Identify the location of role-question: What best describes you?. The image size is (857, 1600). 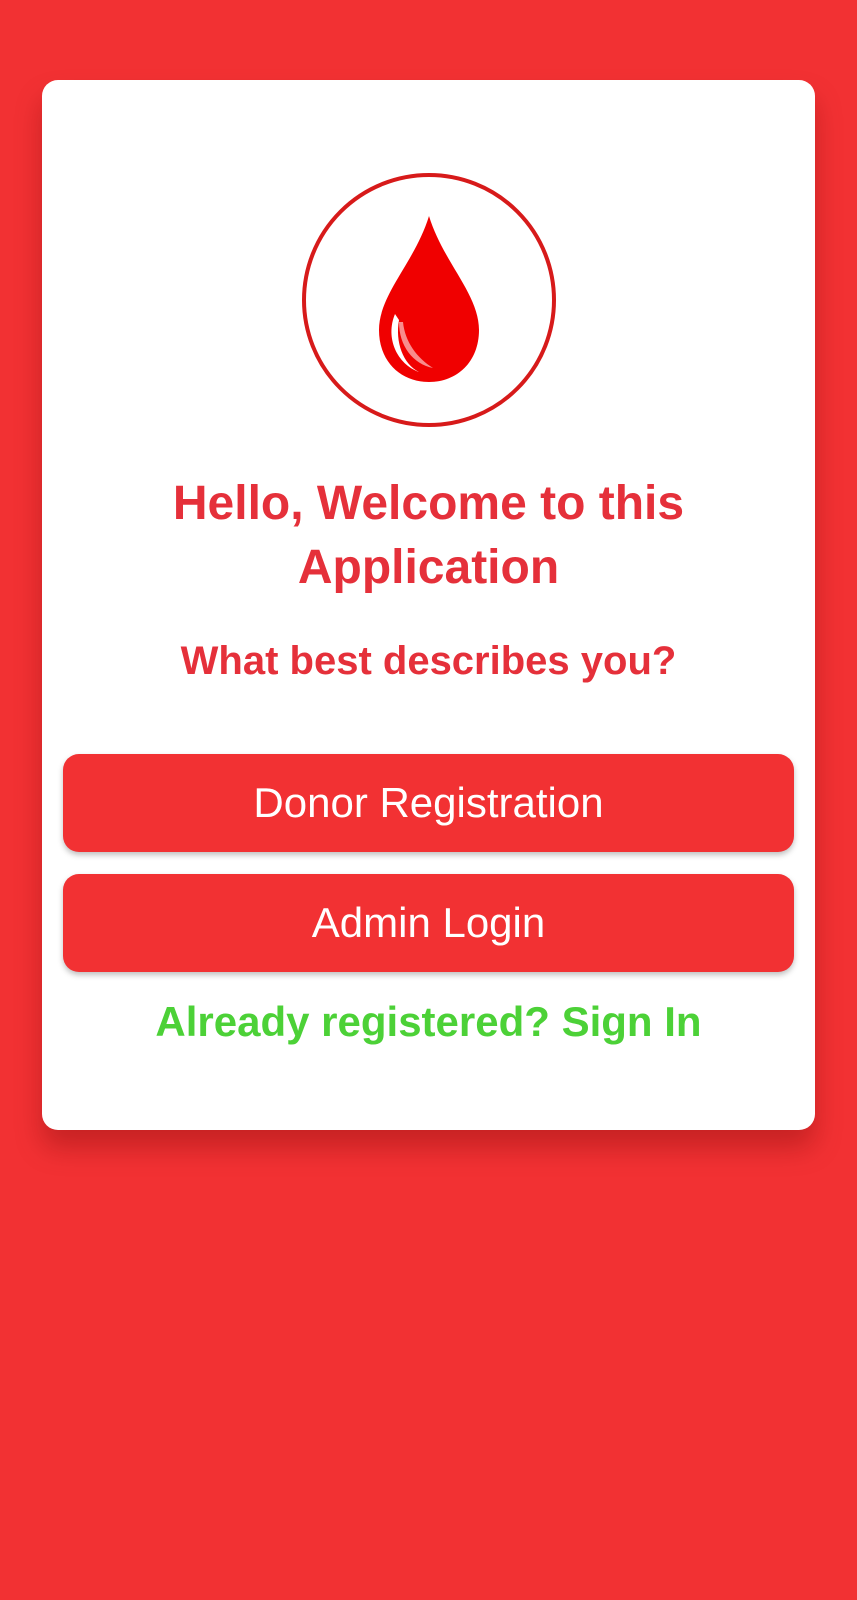
(428, 661).